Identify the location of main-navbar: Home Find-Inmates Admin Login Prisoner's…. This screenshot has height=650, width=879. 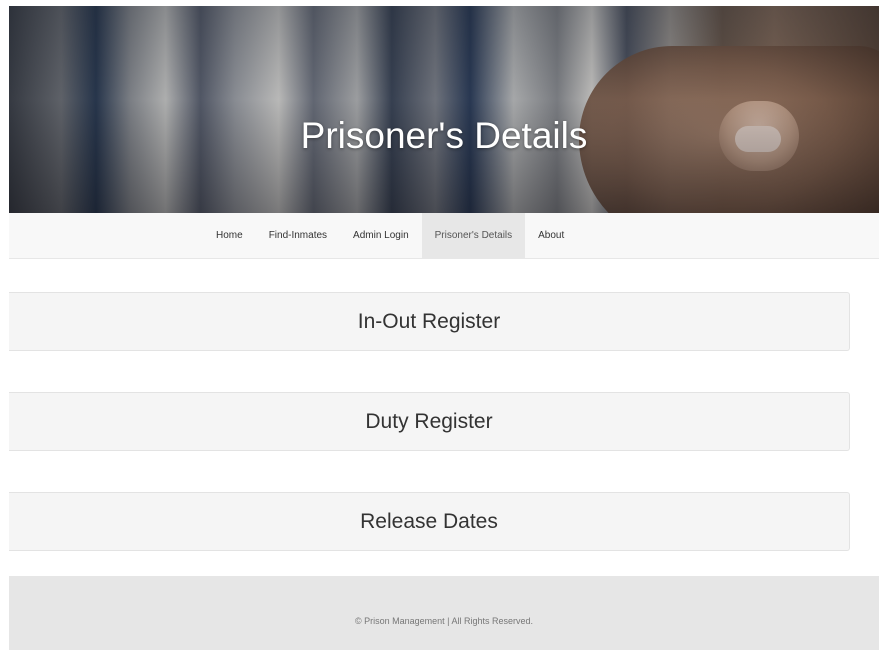
(444, 236).